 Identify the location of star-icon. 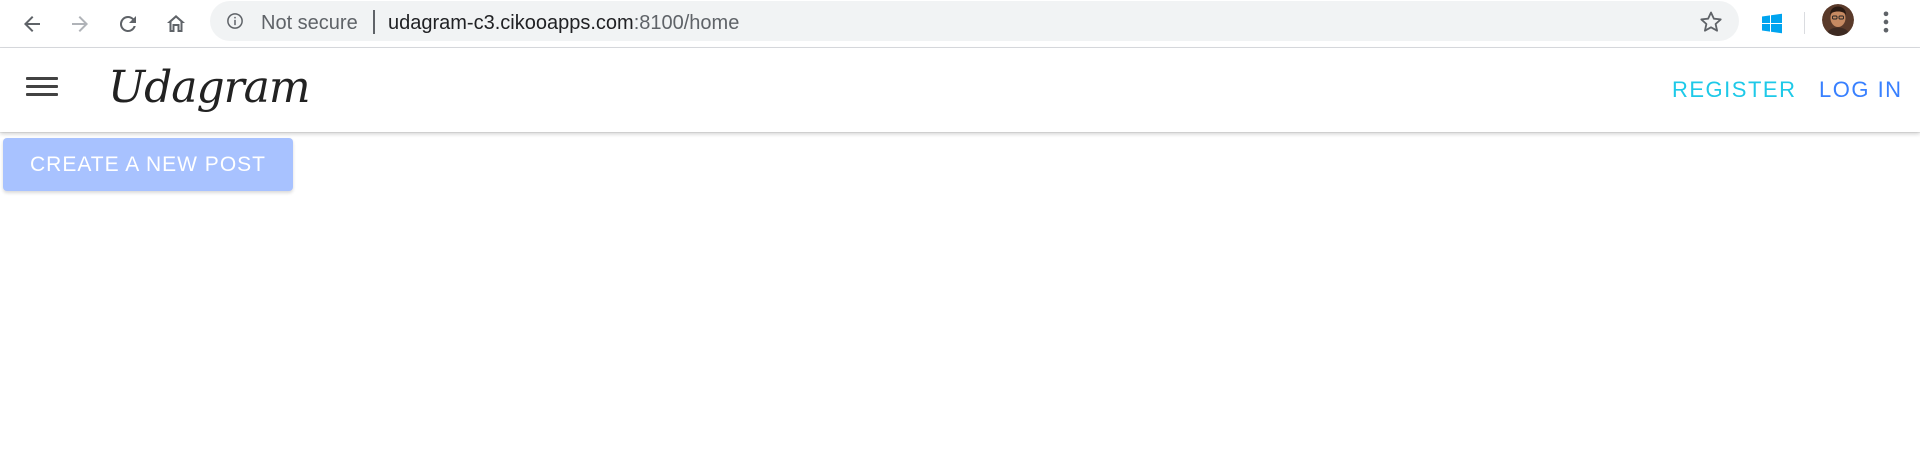
(1711, 22).